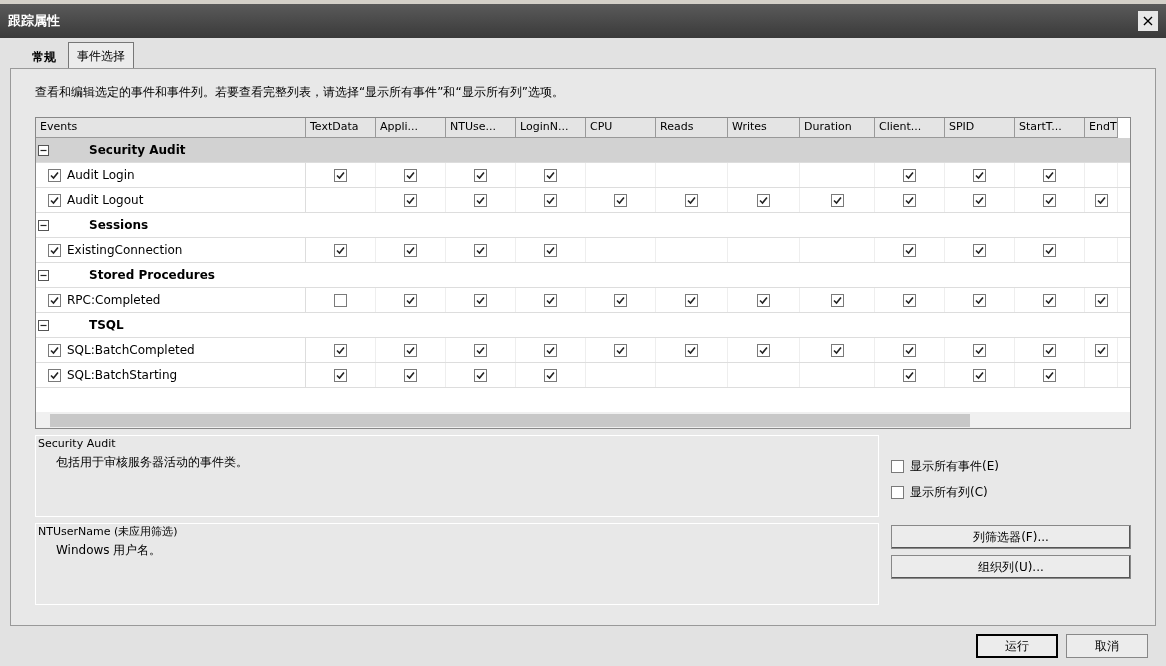 This screenshot has height=666, width=1166. Describe the element at coordinates (44, 57) in the screenshot. I see `tab: 常规` at that location.